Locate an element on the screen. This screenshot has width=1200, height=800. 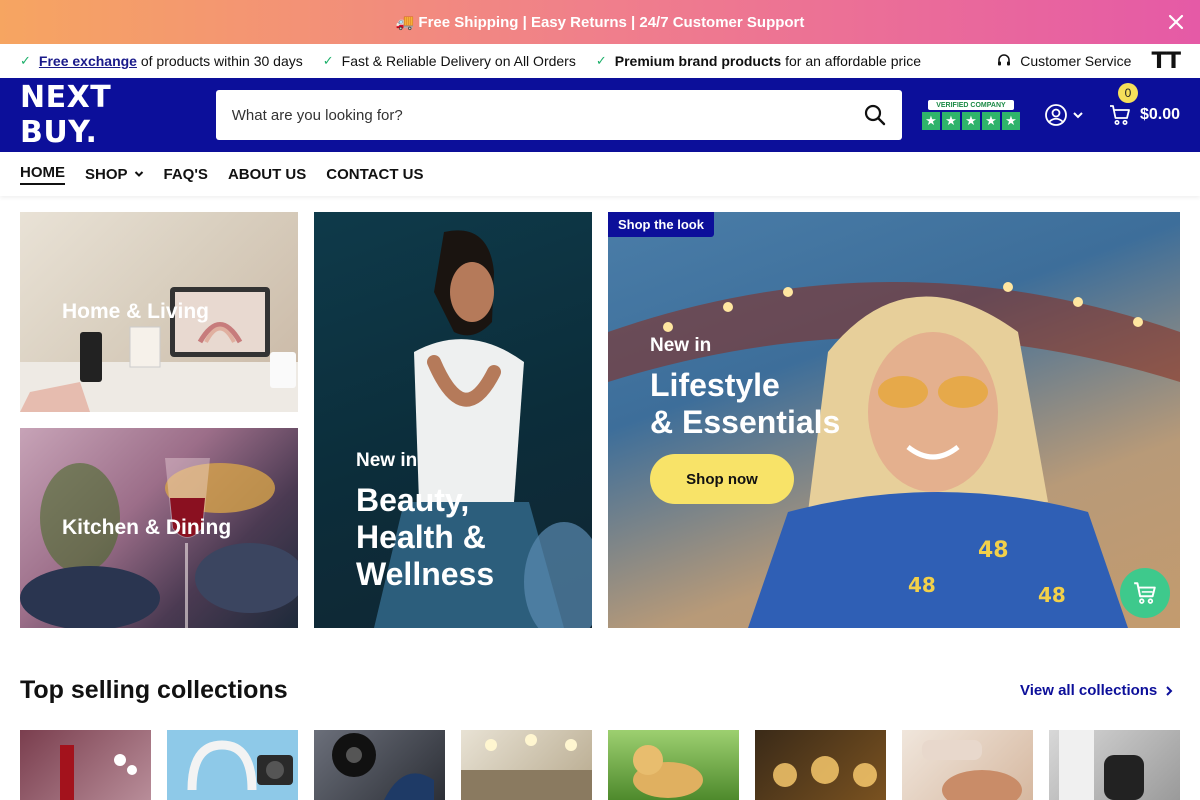
verified-label: VERIFIED COMPANY is located at coordinates (971, 105).